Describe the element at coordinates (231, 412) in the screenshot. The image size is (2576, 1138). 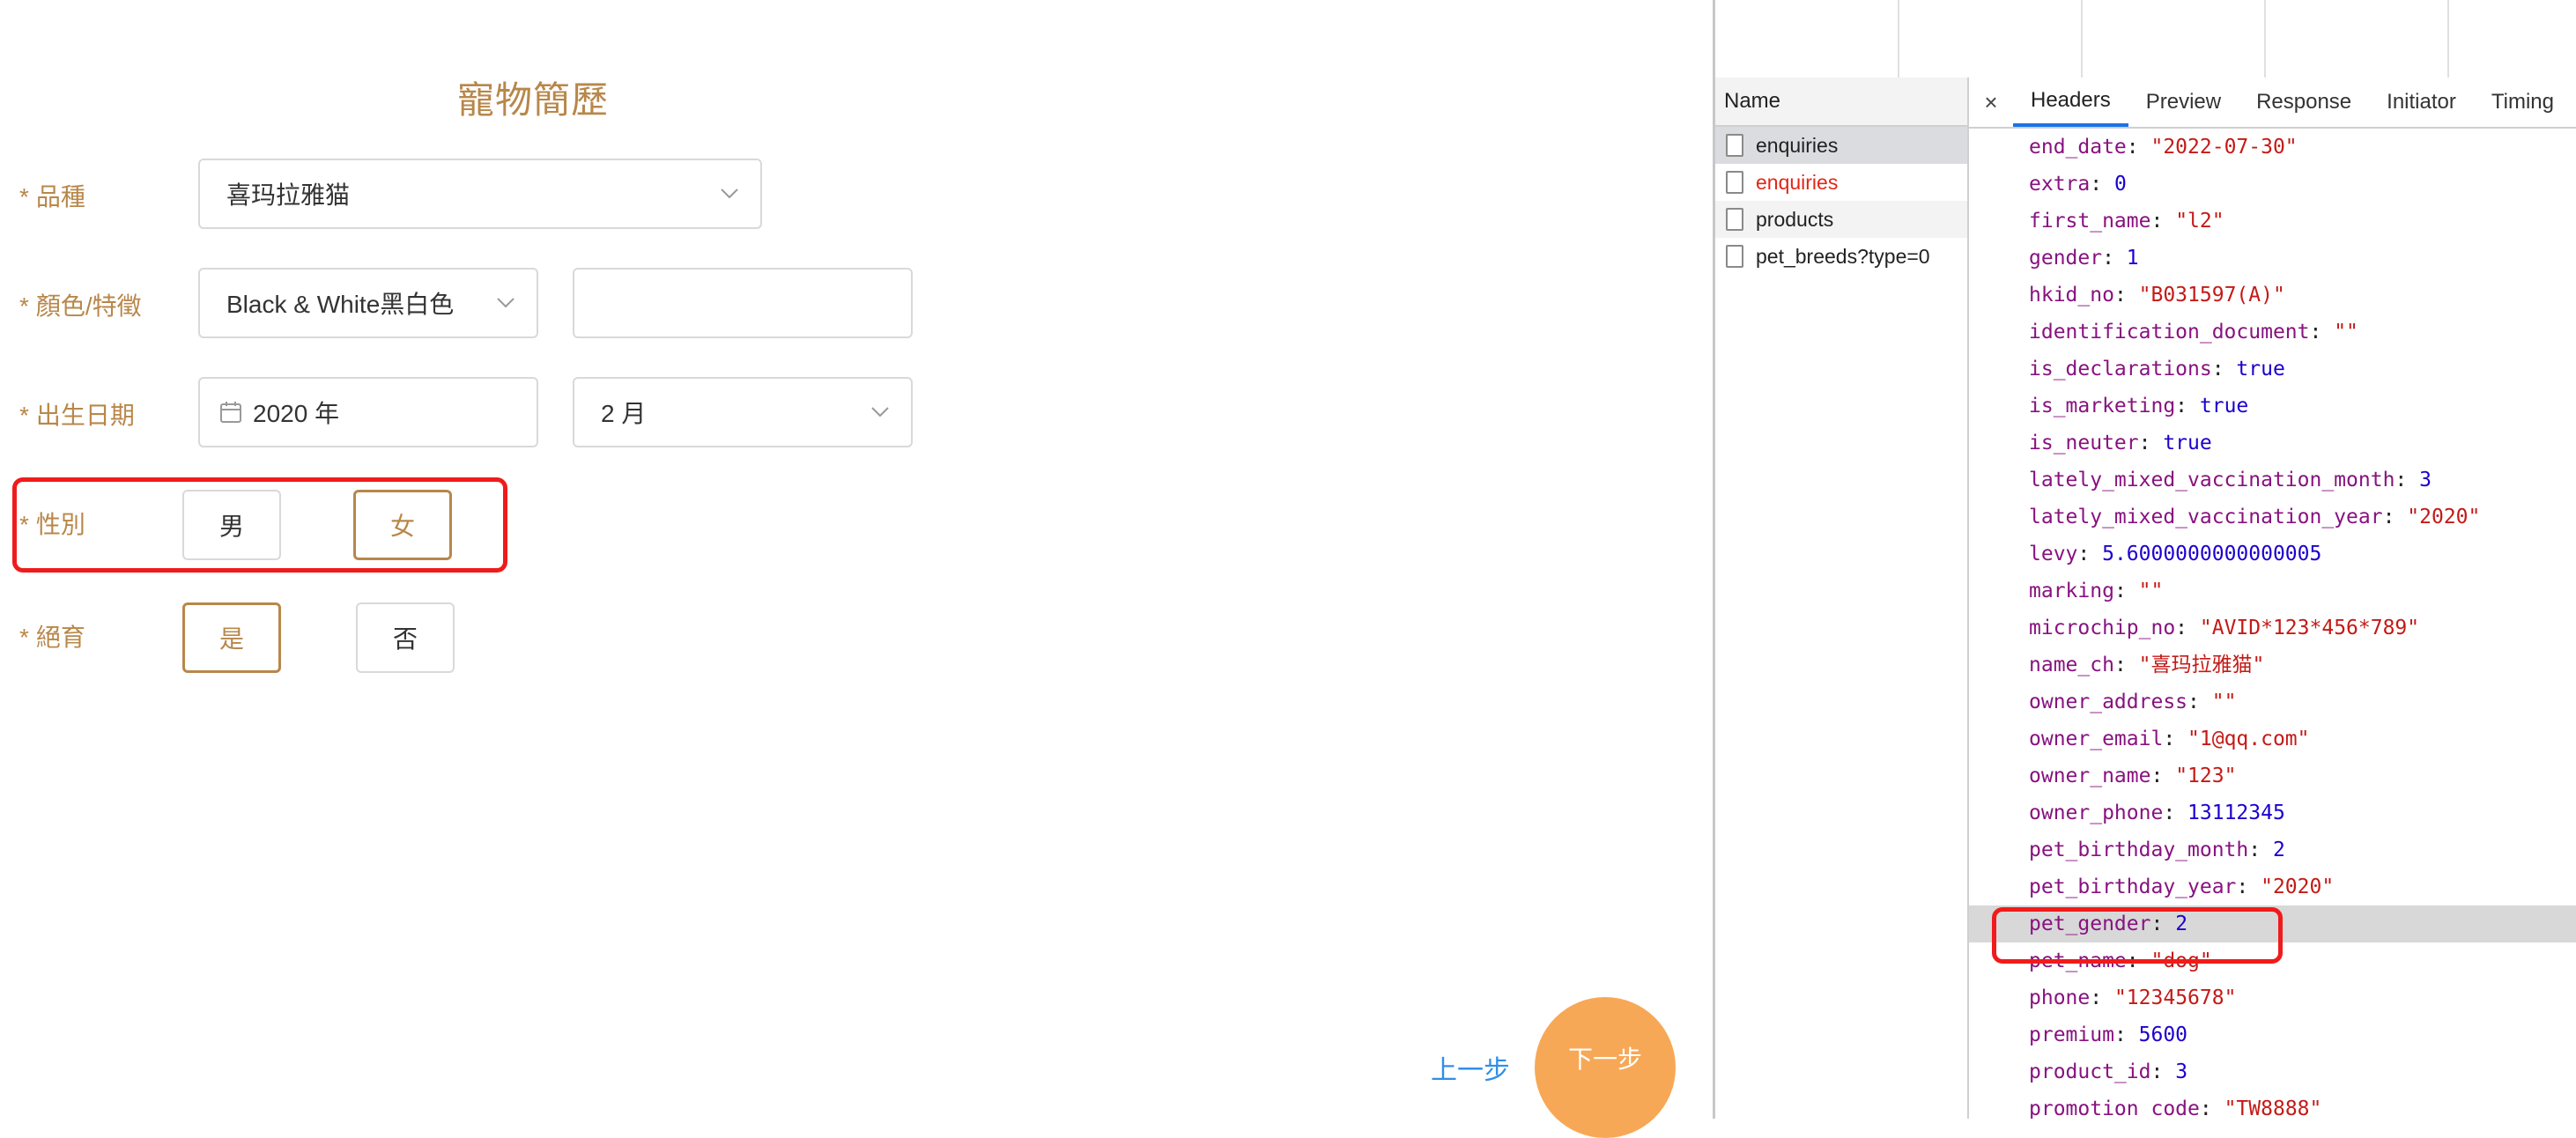
I see `calendar-icon` at that location.